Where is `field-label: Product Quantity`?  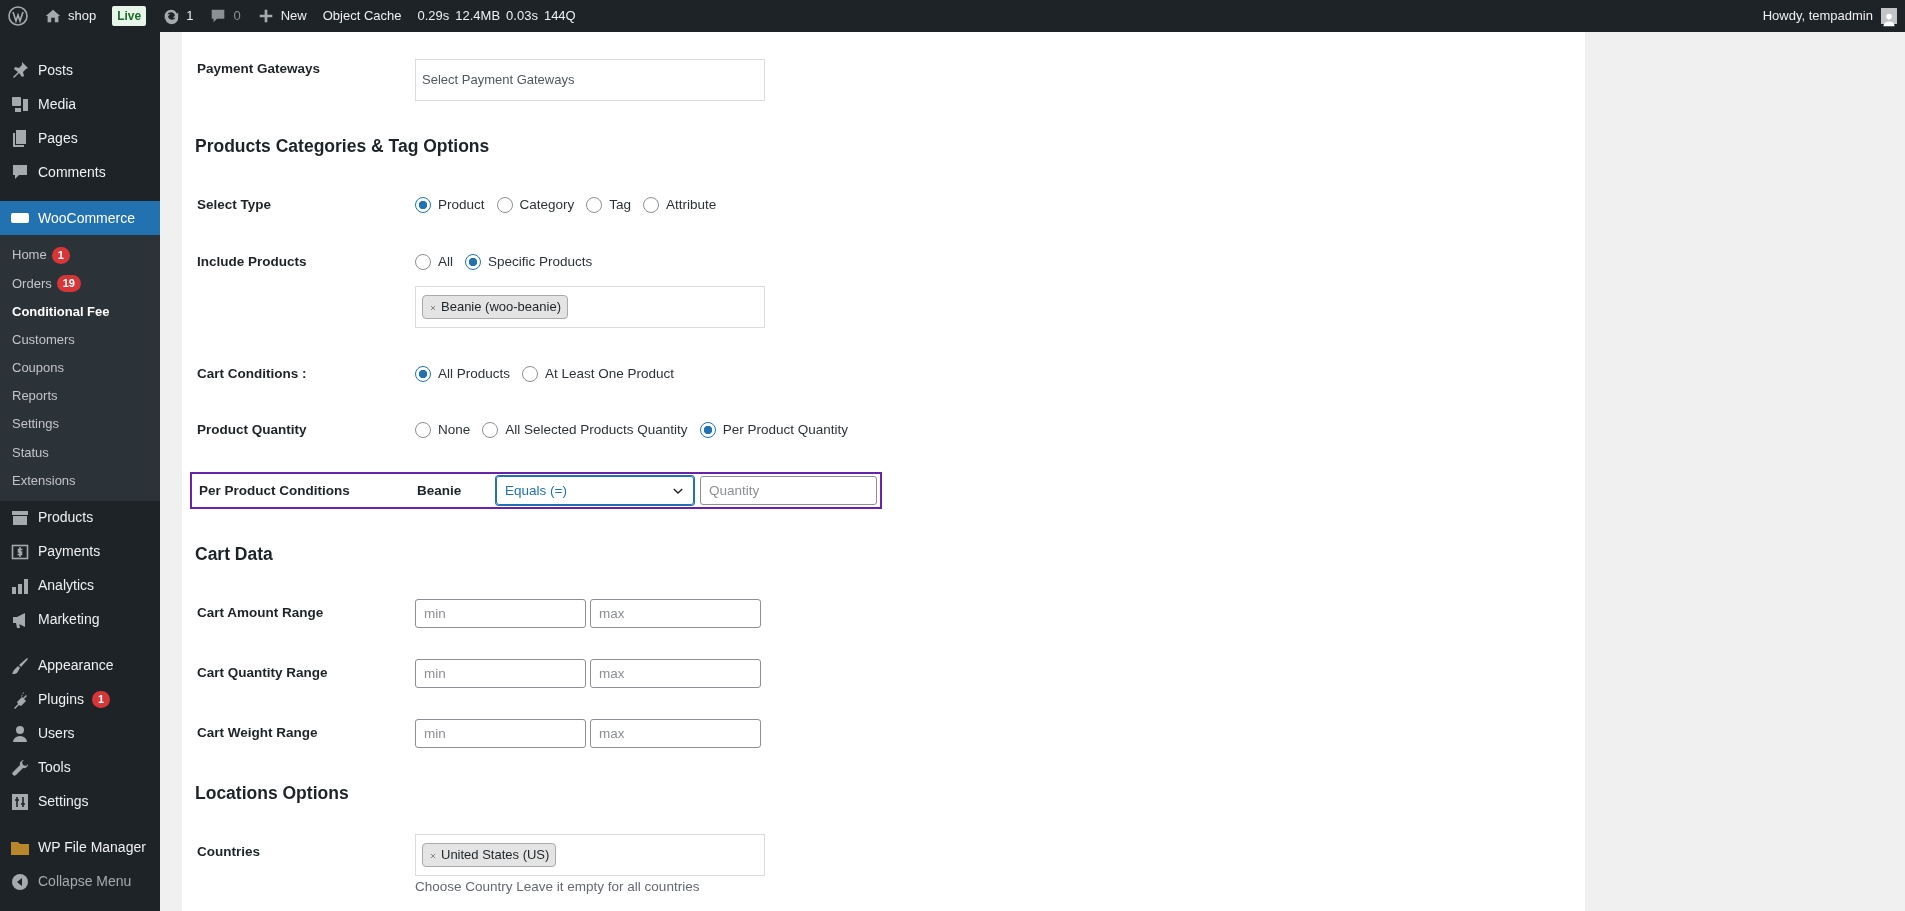
field-label: Product Quantity is located at coordinates (252, 430).